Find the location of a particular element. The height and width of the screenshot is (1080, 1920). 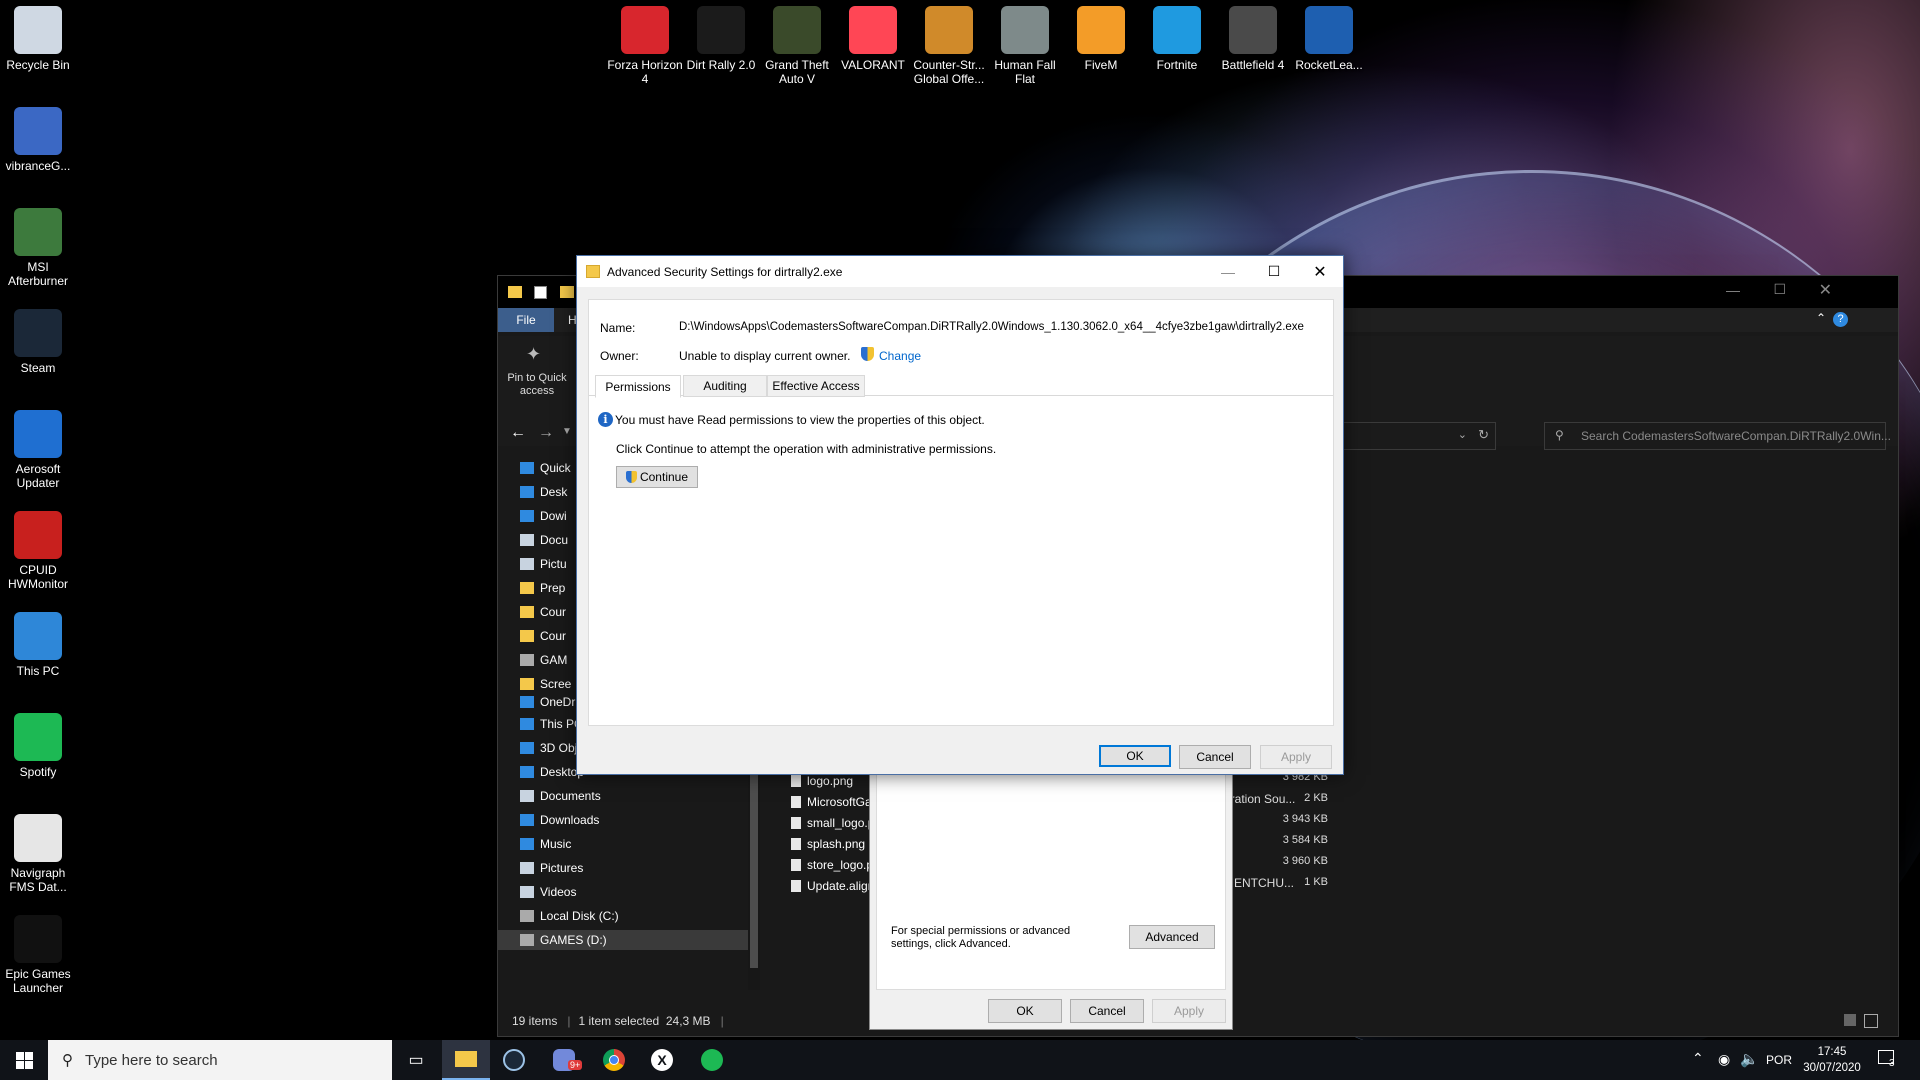

tab-permissions: Permissions is located at coordinates (638, 386).